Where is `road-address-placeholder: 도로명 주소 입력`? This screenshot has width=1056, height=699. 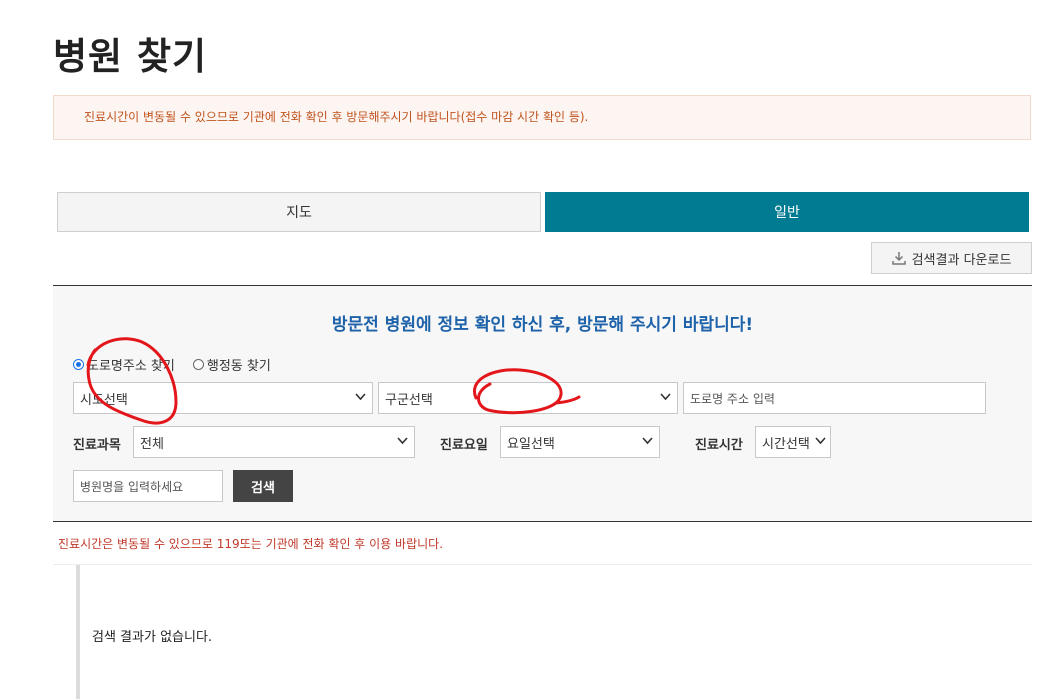 road-address-placeholder: 도로명 주소 입력 is located at coordinates (732, 398).